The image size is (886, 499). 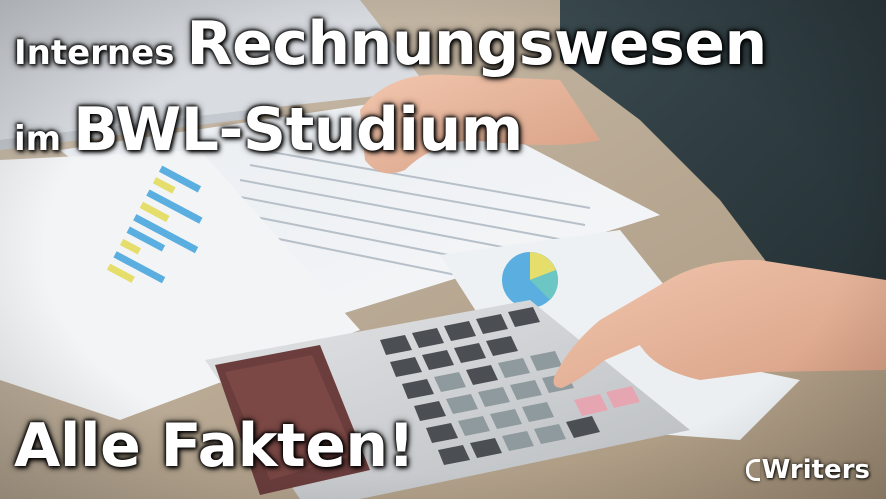 I want to click on headline-word-rechnungswesen: Rechnungswesen, so click(x=476, y=44).